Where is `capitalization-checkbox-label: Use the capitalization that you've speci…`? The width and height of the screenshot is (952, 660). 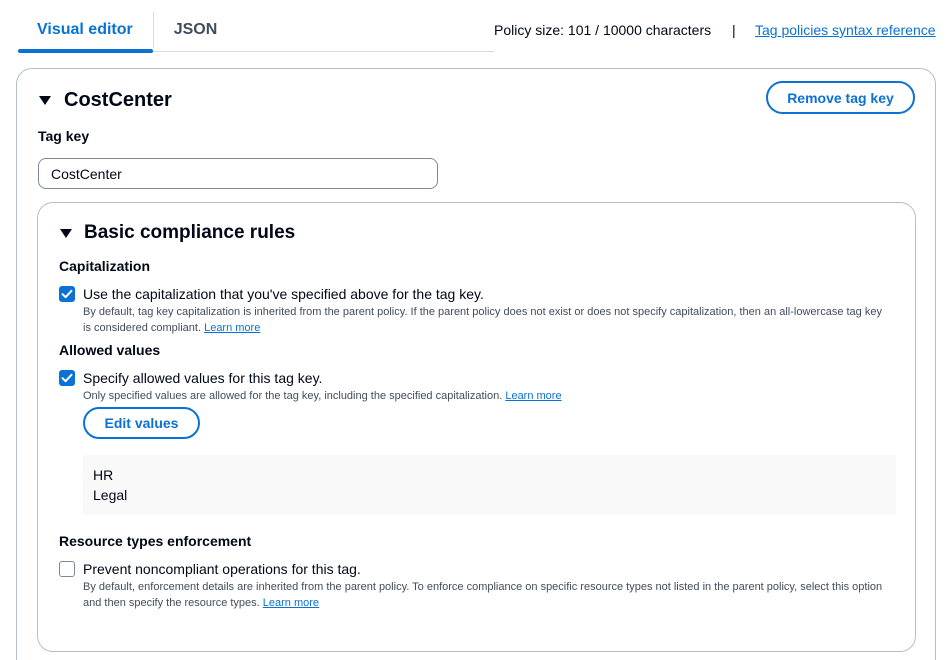 capitalization-checkbox-label: Use the capitalization that you've speci… is located at coordinates (283, 294).